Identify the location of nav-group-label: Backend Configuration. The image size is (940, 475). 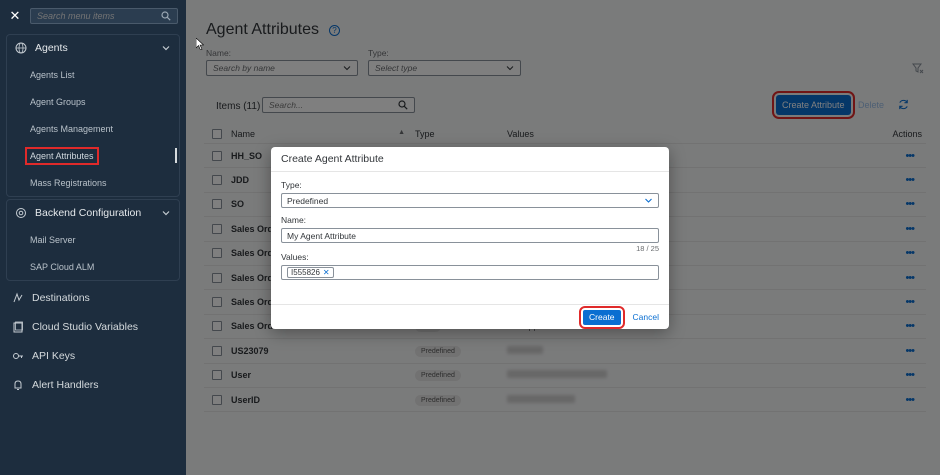
(88, 213).